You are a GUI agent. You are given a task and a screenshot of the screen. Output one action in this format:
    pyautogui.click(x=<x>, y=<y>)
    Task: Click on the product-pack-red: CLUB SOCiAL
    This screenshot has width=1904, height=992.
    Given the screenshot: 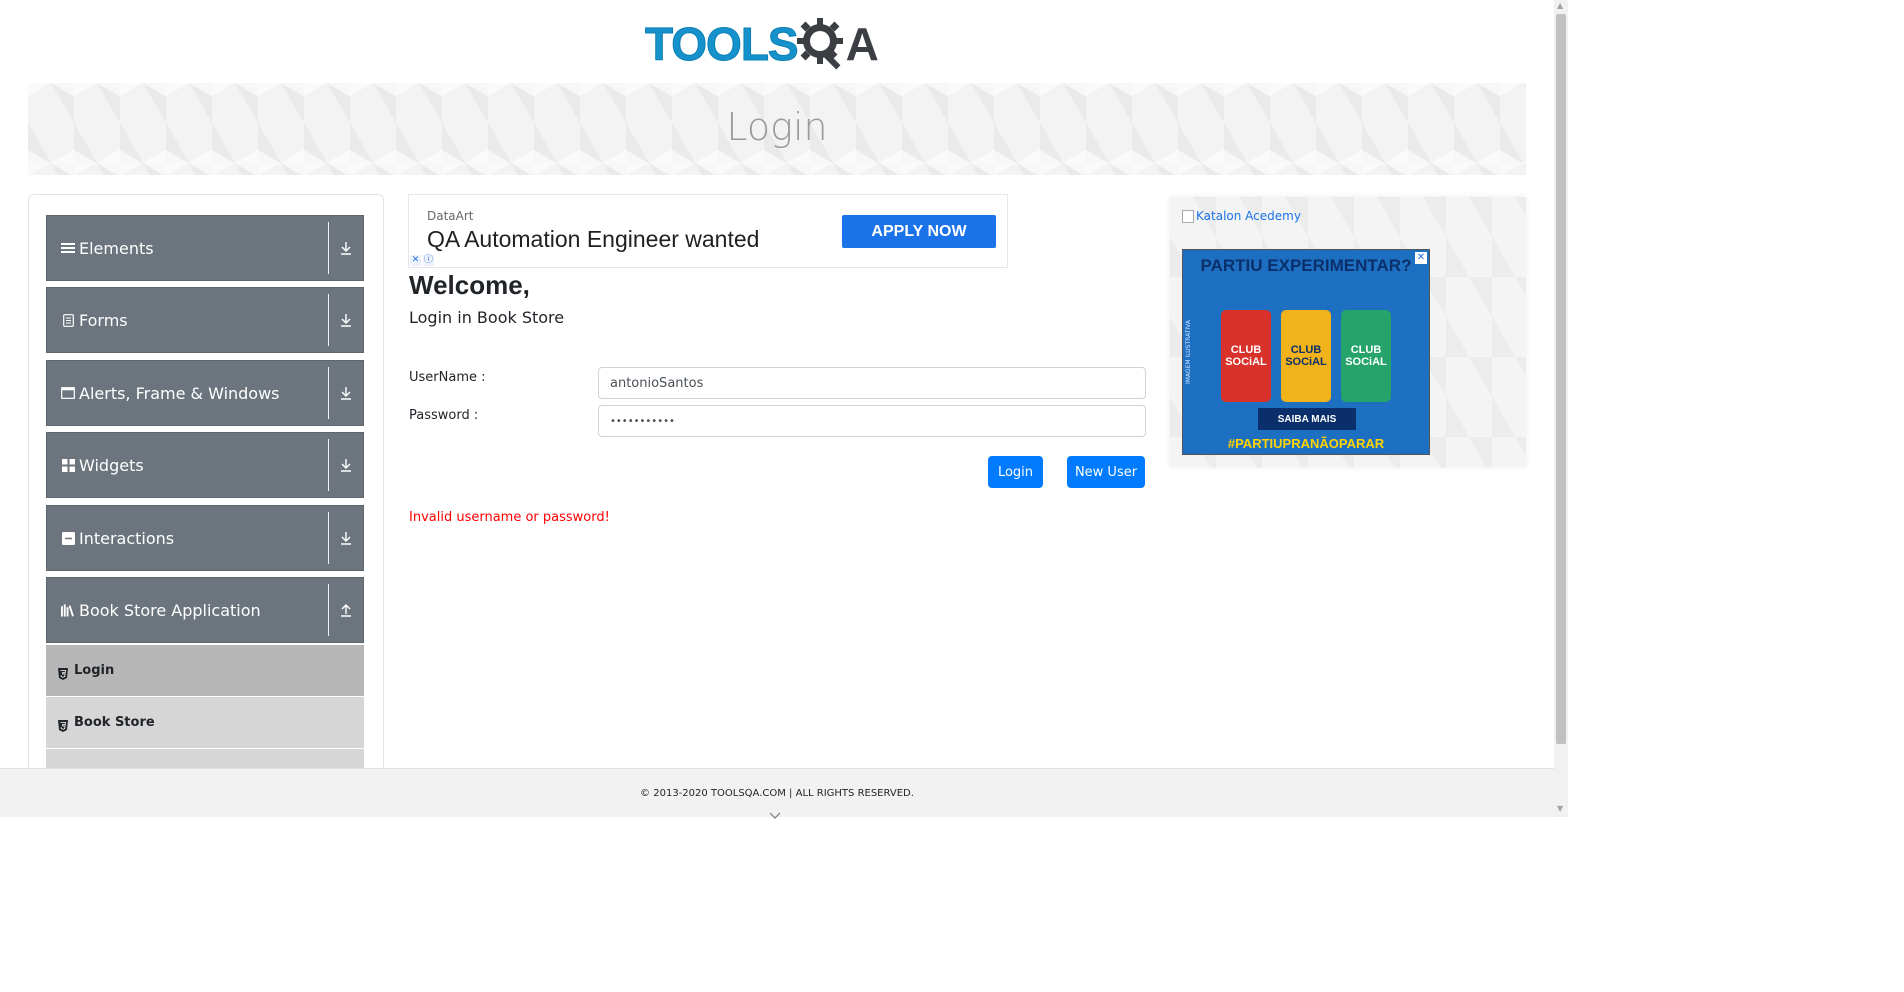 What is the action you would take?
    pyautogui.click(x=1246, y=356)
    